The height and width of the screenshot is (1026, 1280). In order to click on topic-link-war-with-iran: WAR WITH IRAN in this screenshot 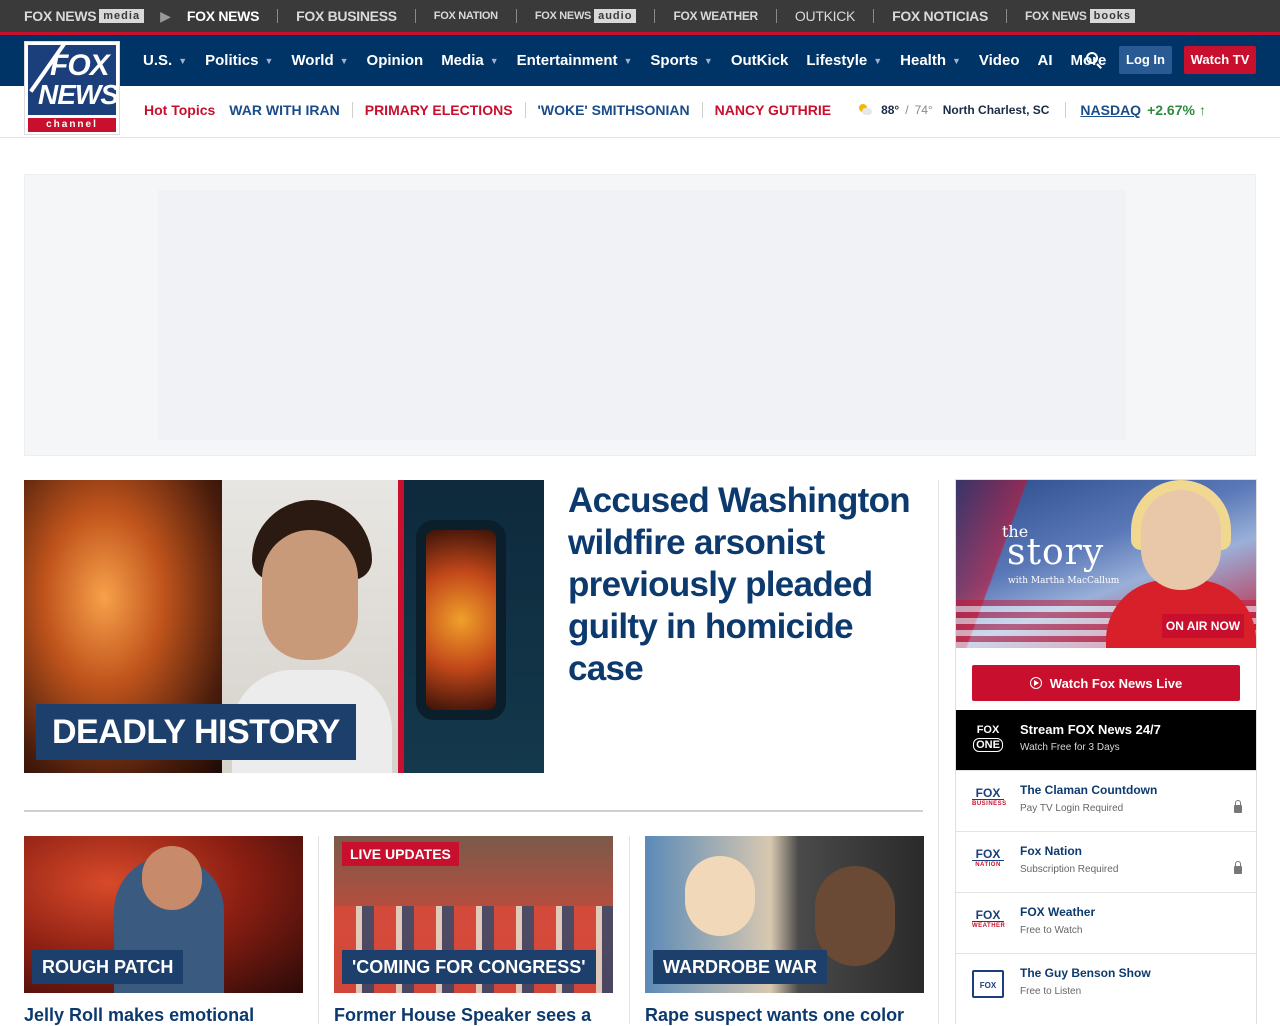, I will do `click(284, 110)`.